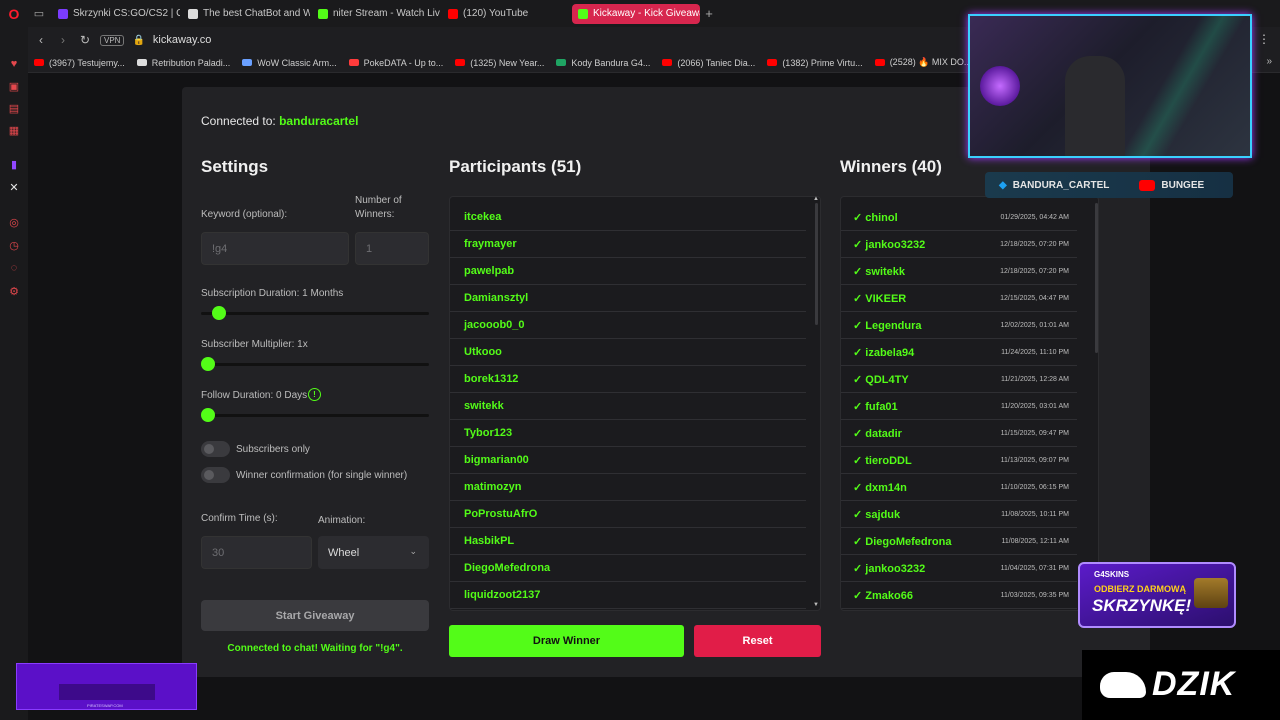  I want to click on winner-row: ✓ switekk 12/18/2025, 07:20 PM, so click(959, 271).